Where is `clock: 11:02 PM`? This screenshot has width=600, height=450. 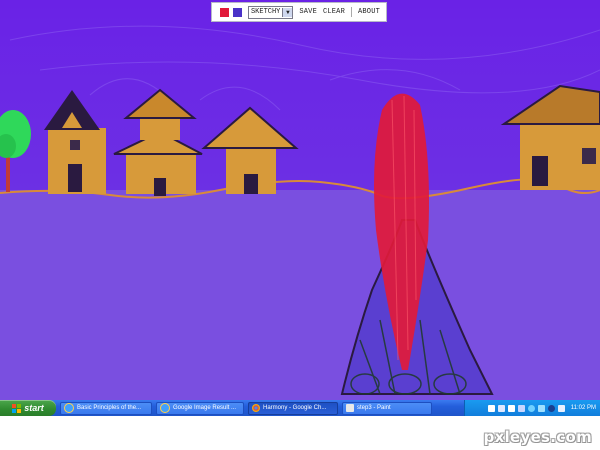 clock: 11:02 PM is located at coordinates (583, 408).